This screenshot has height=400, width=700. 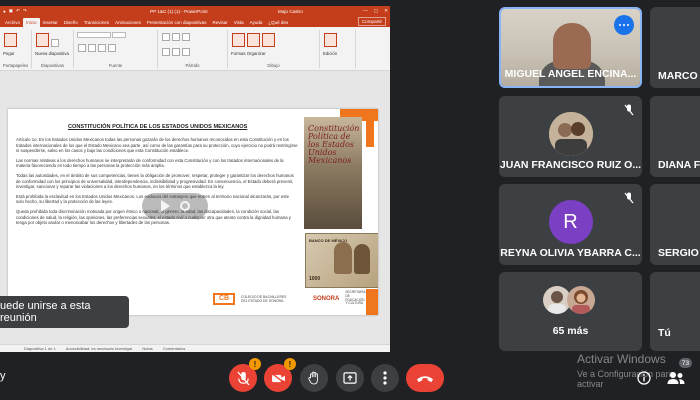 What do you see at coordinates (50, 22) in the screenshot?
I see `tab-insertar: Insertar` at bounding box center [50, 22].